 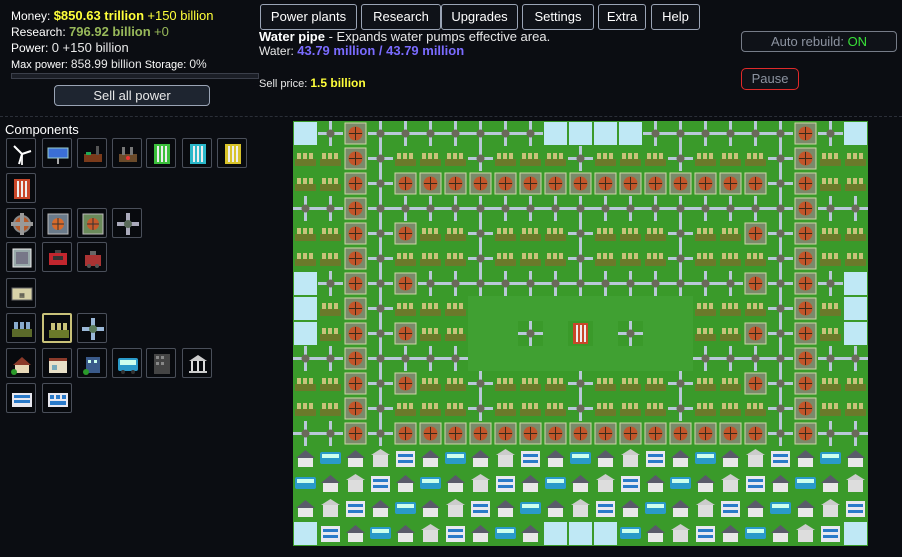 What do you see at coordinates (92, 363) in the screenshot?
I see `component-office` at bounding box center [92, 363].